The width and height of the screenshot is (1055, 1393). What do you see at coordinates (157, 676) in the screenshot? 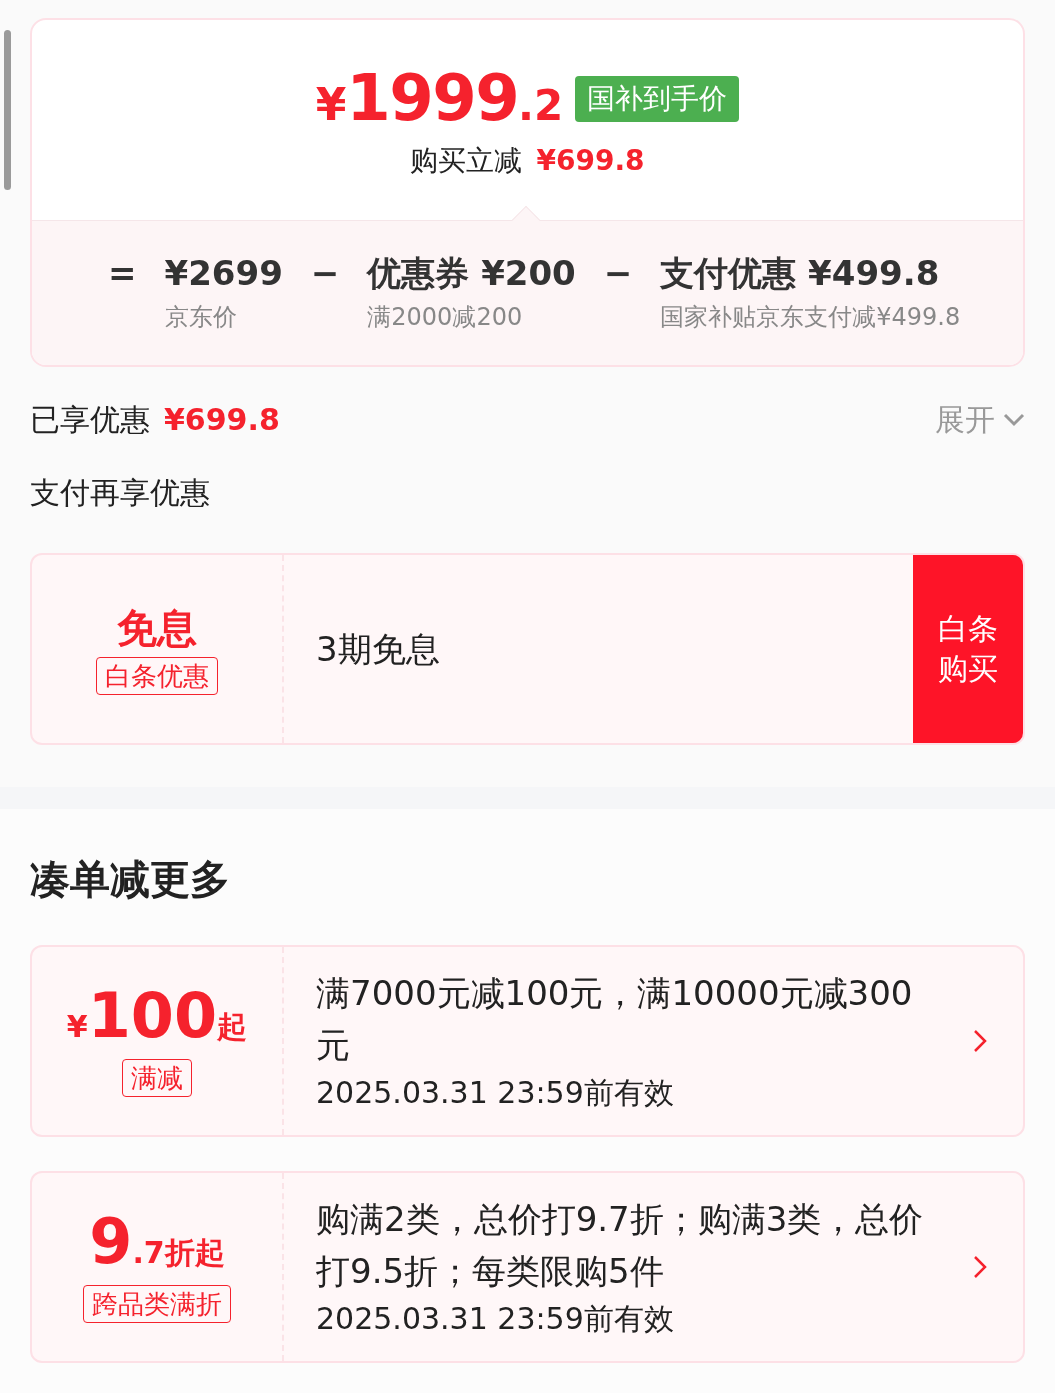
I see `offer-tag: 白条优惠` at bounding box center [157, 676].